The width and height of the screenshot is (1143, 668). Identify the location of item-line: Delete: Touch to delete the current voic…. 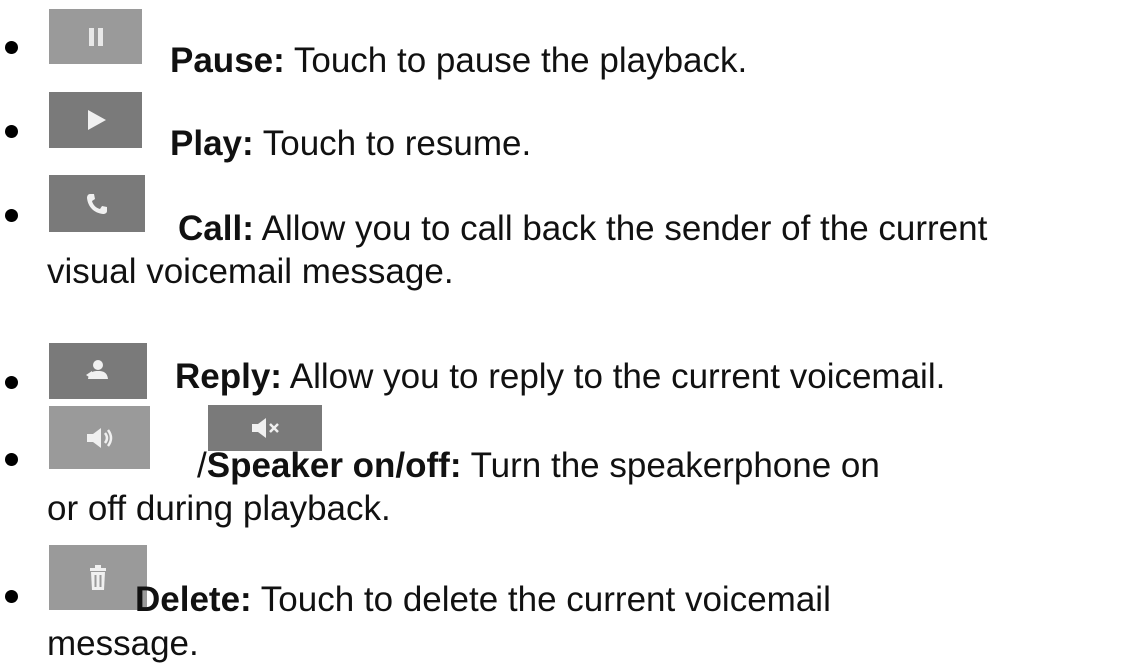
(483, 600).